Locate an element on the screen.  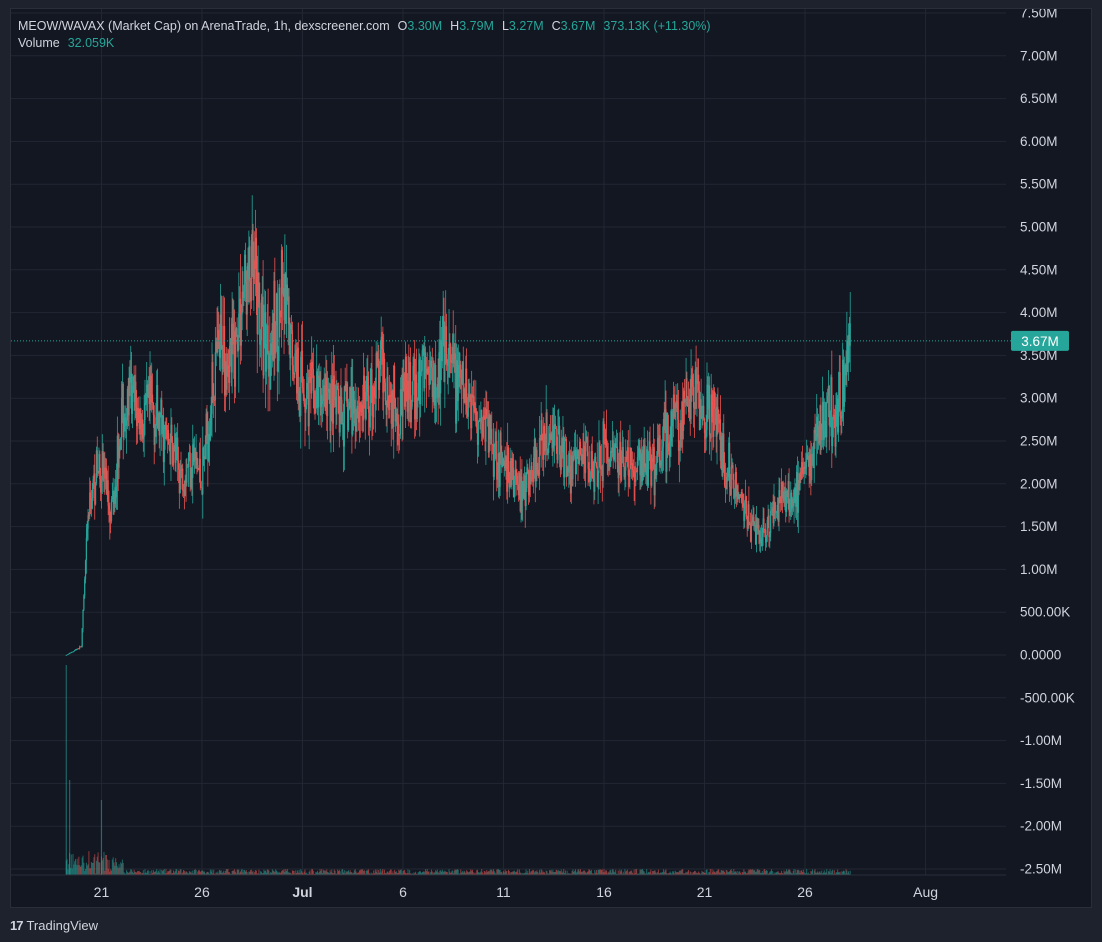
volume-bar is located at coordinates (100, 868).